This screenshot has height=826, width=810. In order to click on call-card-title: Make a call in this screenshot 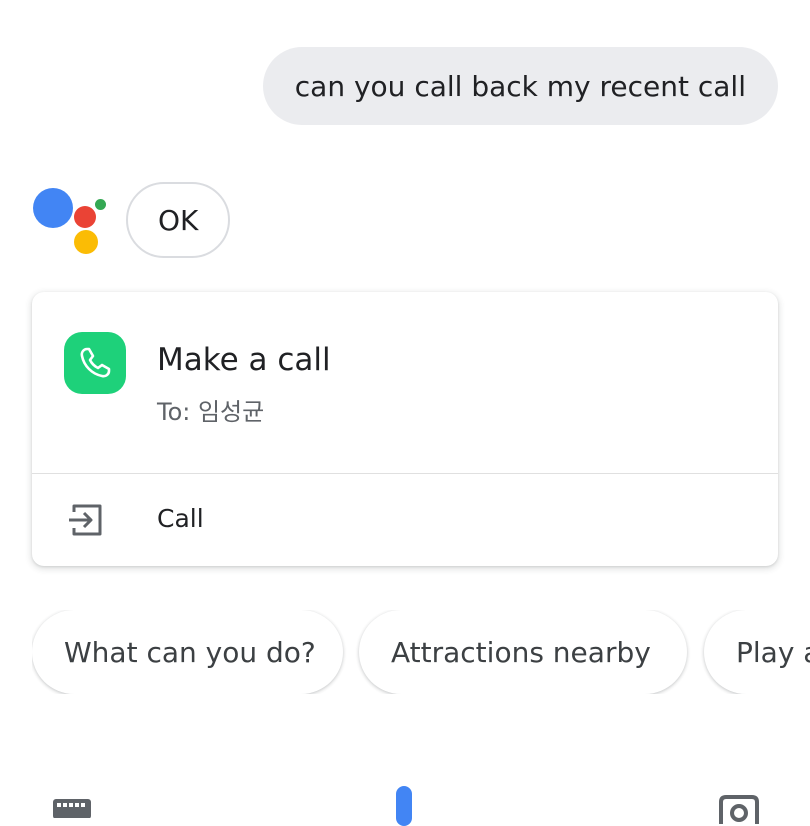, I will do `click(244, 360)`.